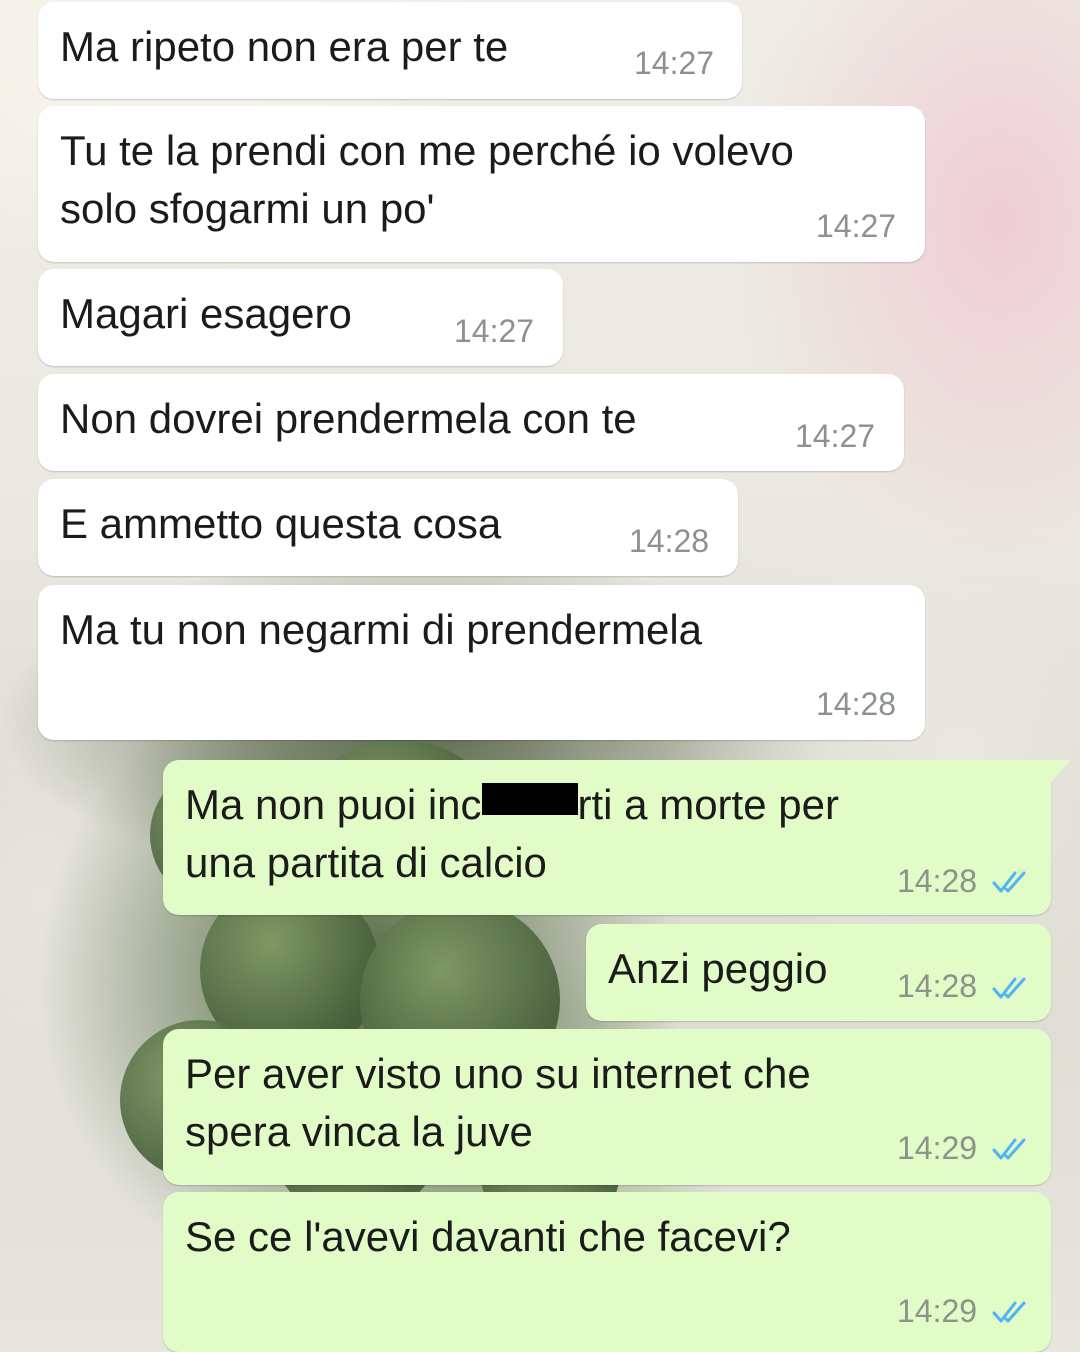 The height and width of the screenshot is (1352, 1080). Describe the element at coordinates (381, 629) in the screenshot. I see `message-text: Ma tu non negarmi di prendermela` at that location.